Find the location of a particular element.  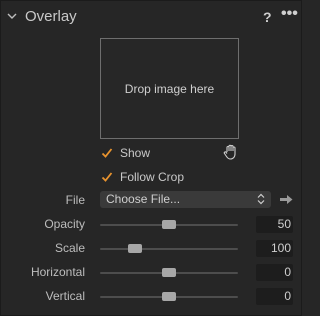

more-options-button: ••• is located at coordinates (289, 14).